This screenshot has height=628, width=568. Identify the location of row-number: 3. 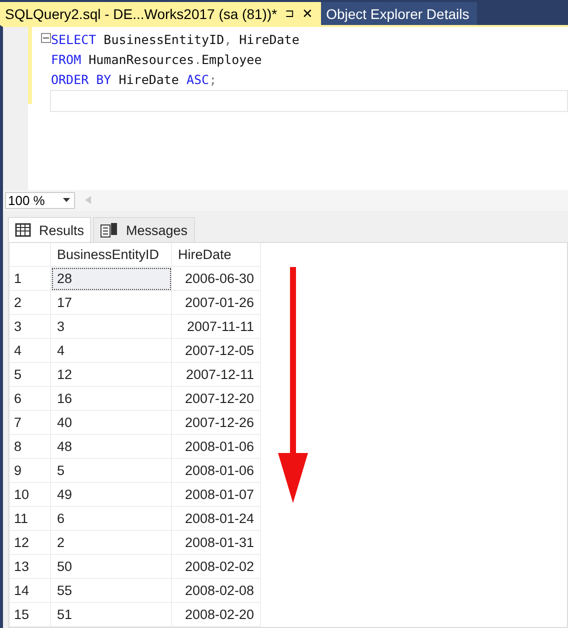
(30, 326).